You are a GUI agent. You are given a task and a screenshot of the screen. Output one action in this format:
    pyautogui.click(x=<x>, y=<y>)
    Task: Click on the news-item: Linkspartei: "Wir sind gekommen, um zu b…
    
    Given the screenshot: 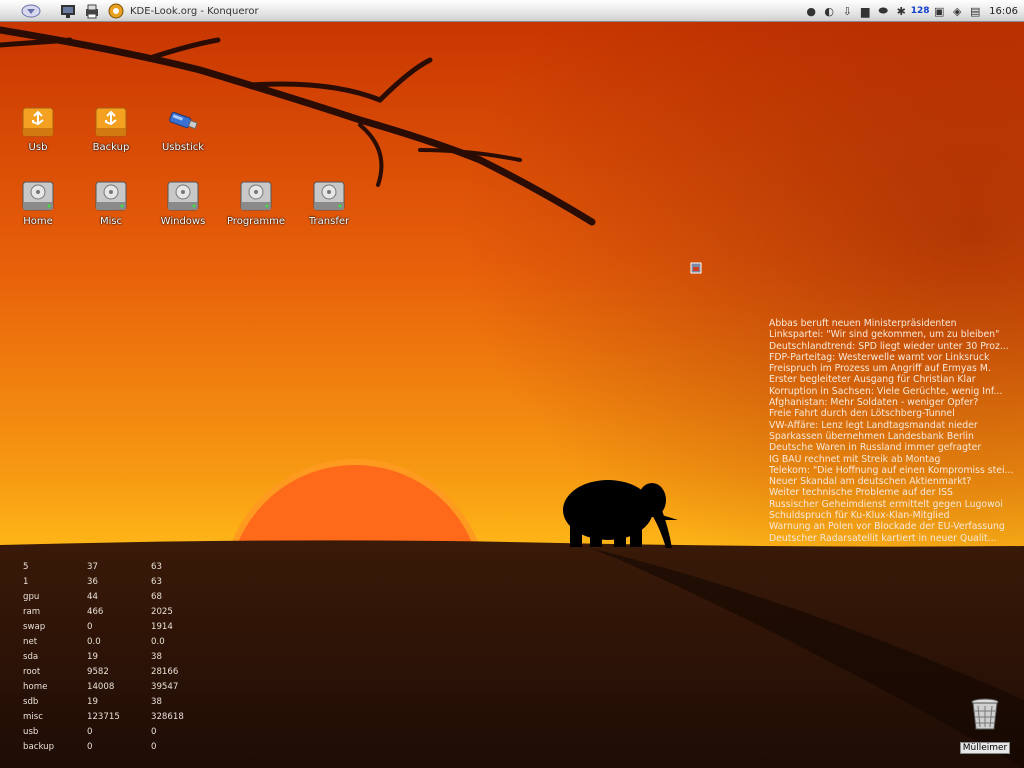 What is the action you would take?
    pyautogui.click(x=894, y=334)
    